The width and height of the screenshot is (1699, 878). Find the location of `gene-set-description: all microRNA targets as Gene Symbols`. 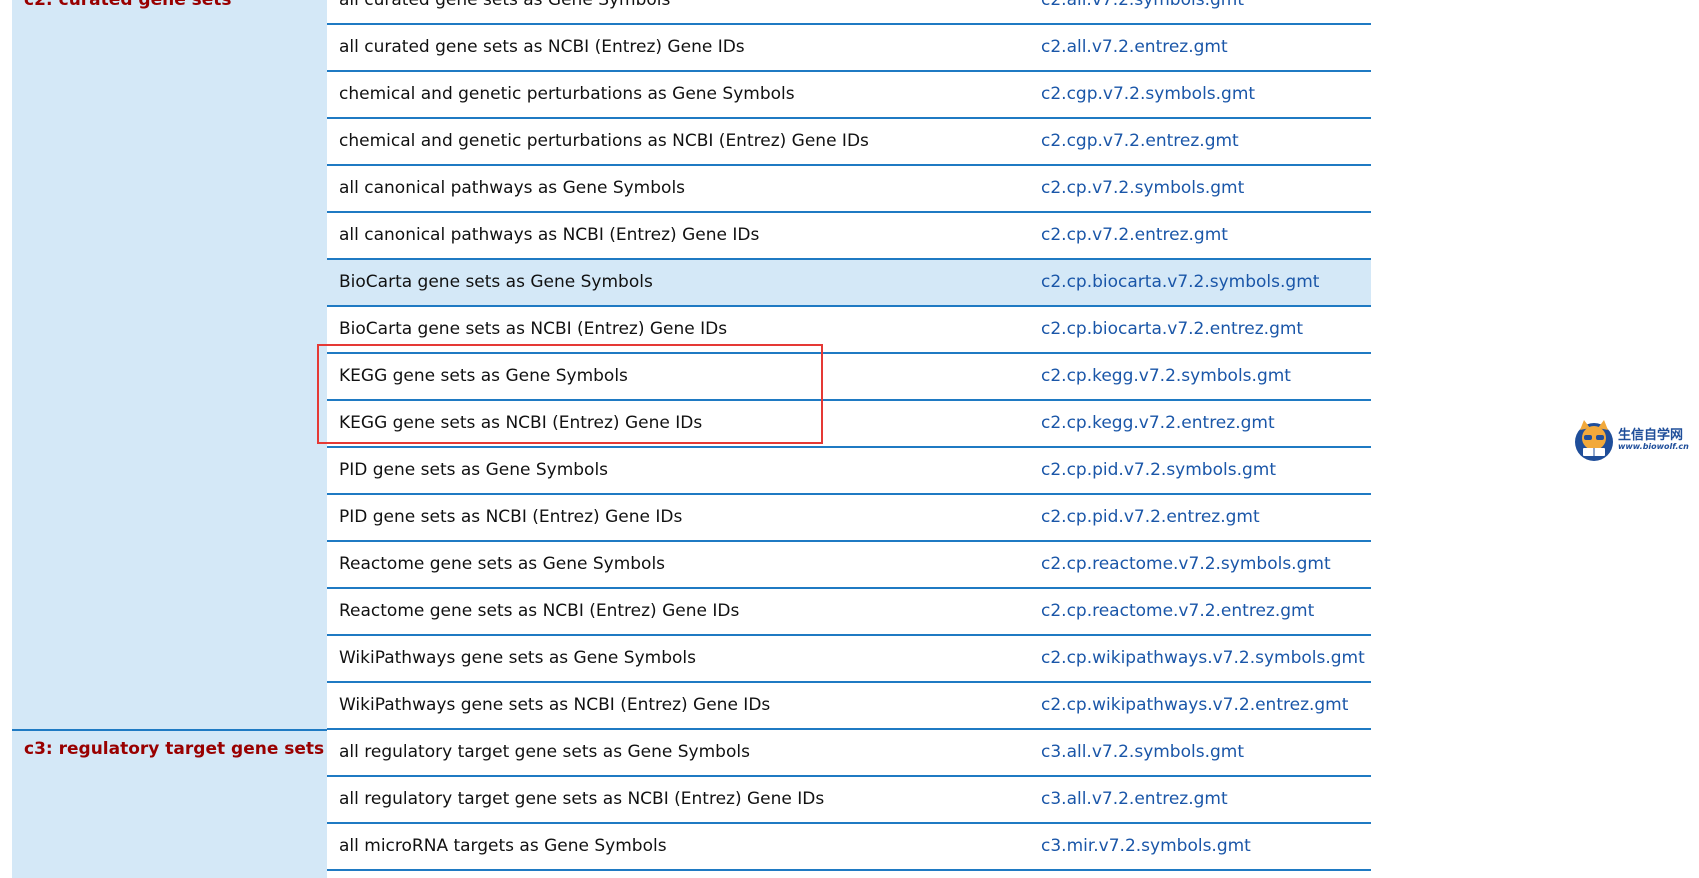

gene-set-description: all microRNA targets as Gene Symbols is located at coordinates (503, 846).